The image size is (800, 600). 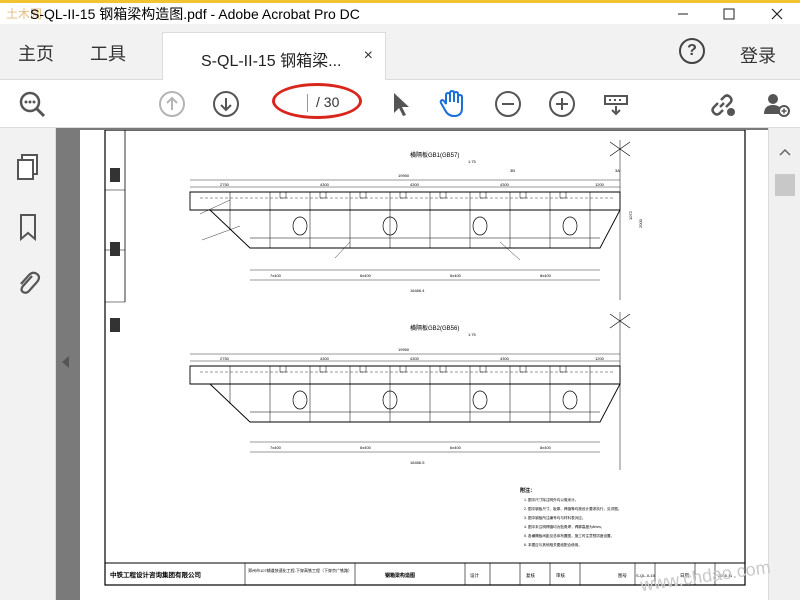 What do you see at coordinates (28, 283) in the screenshot?
I see `attachment-icon` at bounding box center [28, 283].